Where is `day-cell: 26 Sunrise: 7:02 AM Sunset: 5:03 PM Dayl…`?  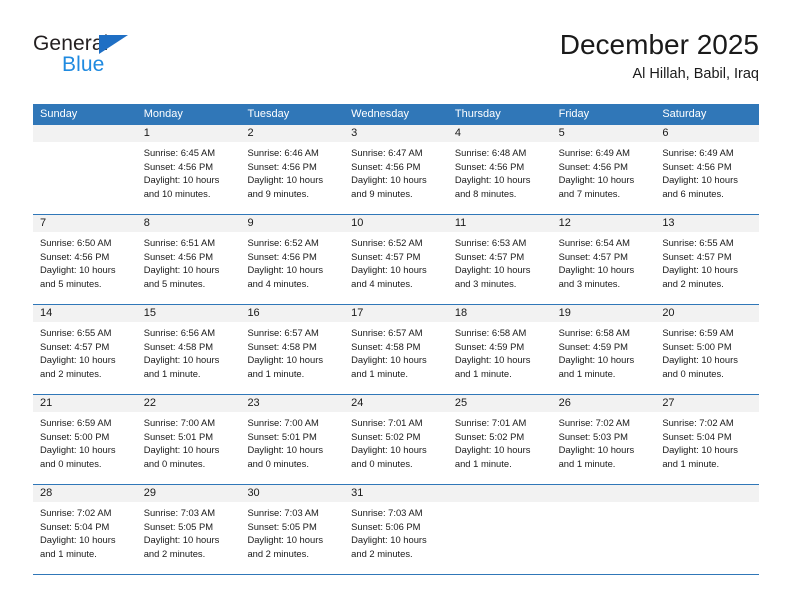 day-cell: 26 Sunrise: 7:02 AM Sunset: 5:03 PM Dayl… is located at coordinates (603, 439).